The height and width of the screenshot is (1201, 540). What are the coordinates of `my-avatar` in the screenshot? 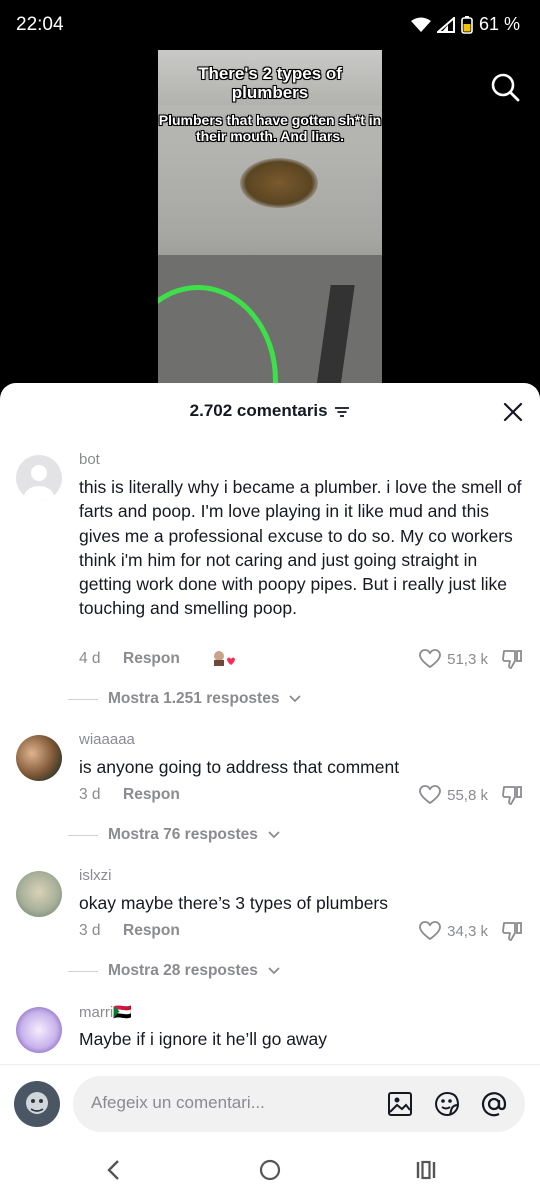 It's located at (37, 1104).